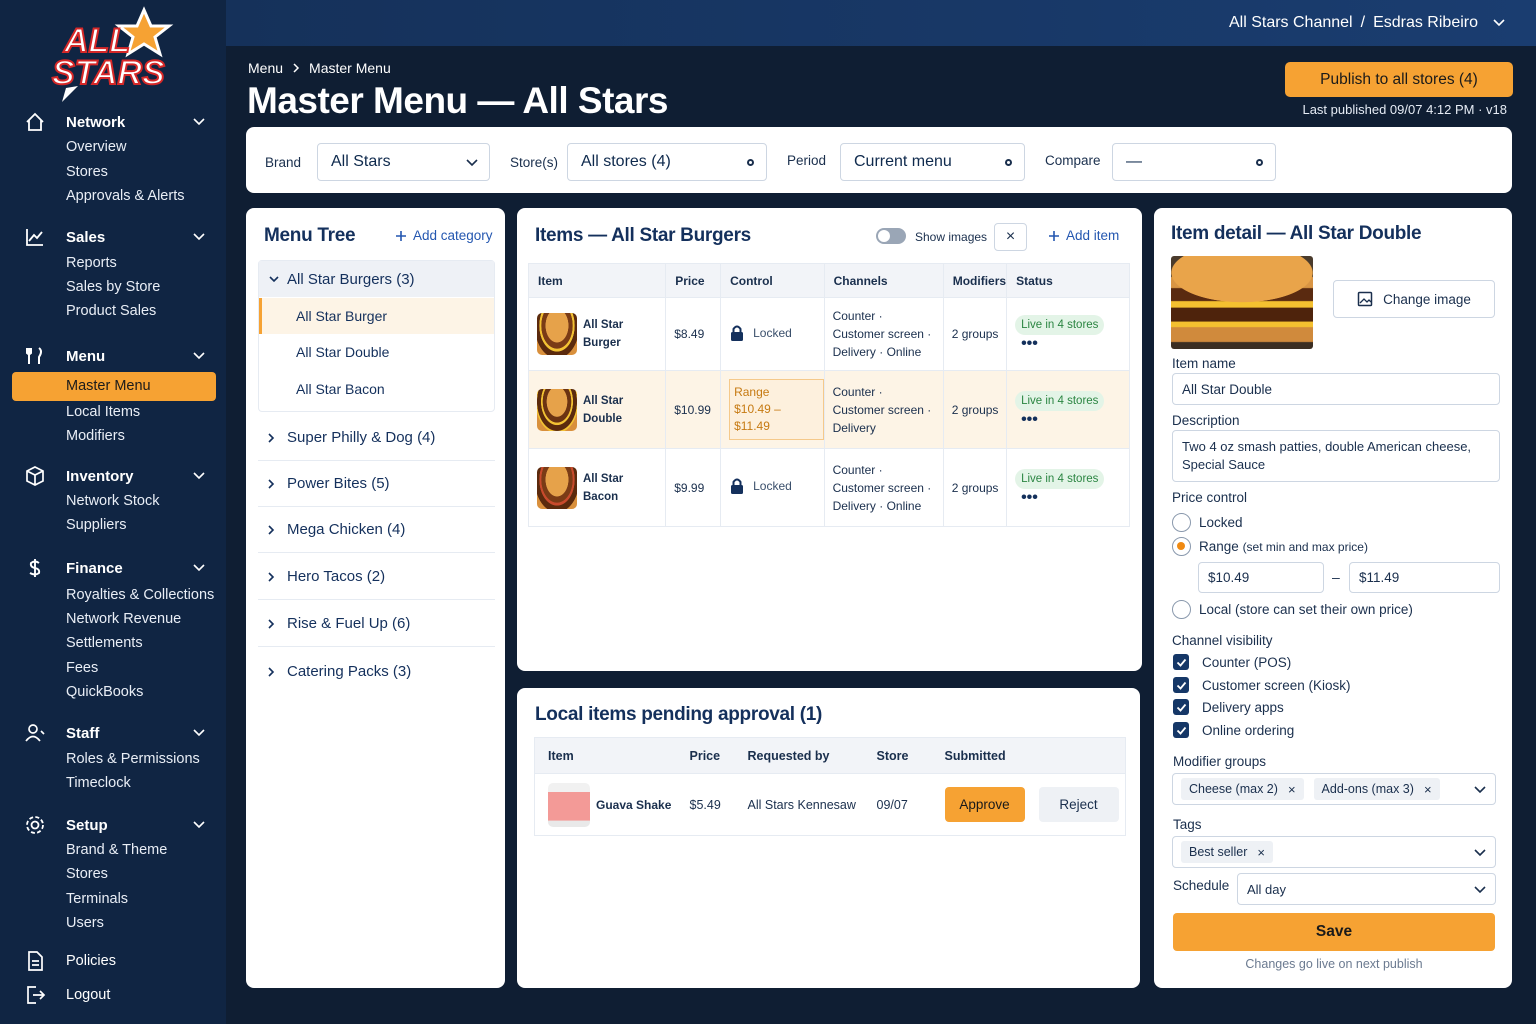  I want to click on nav-terminals: Terminals, so click(97, 899).